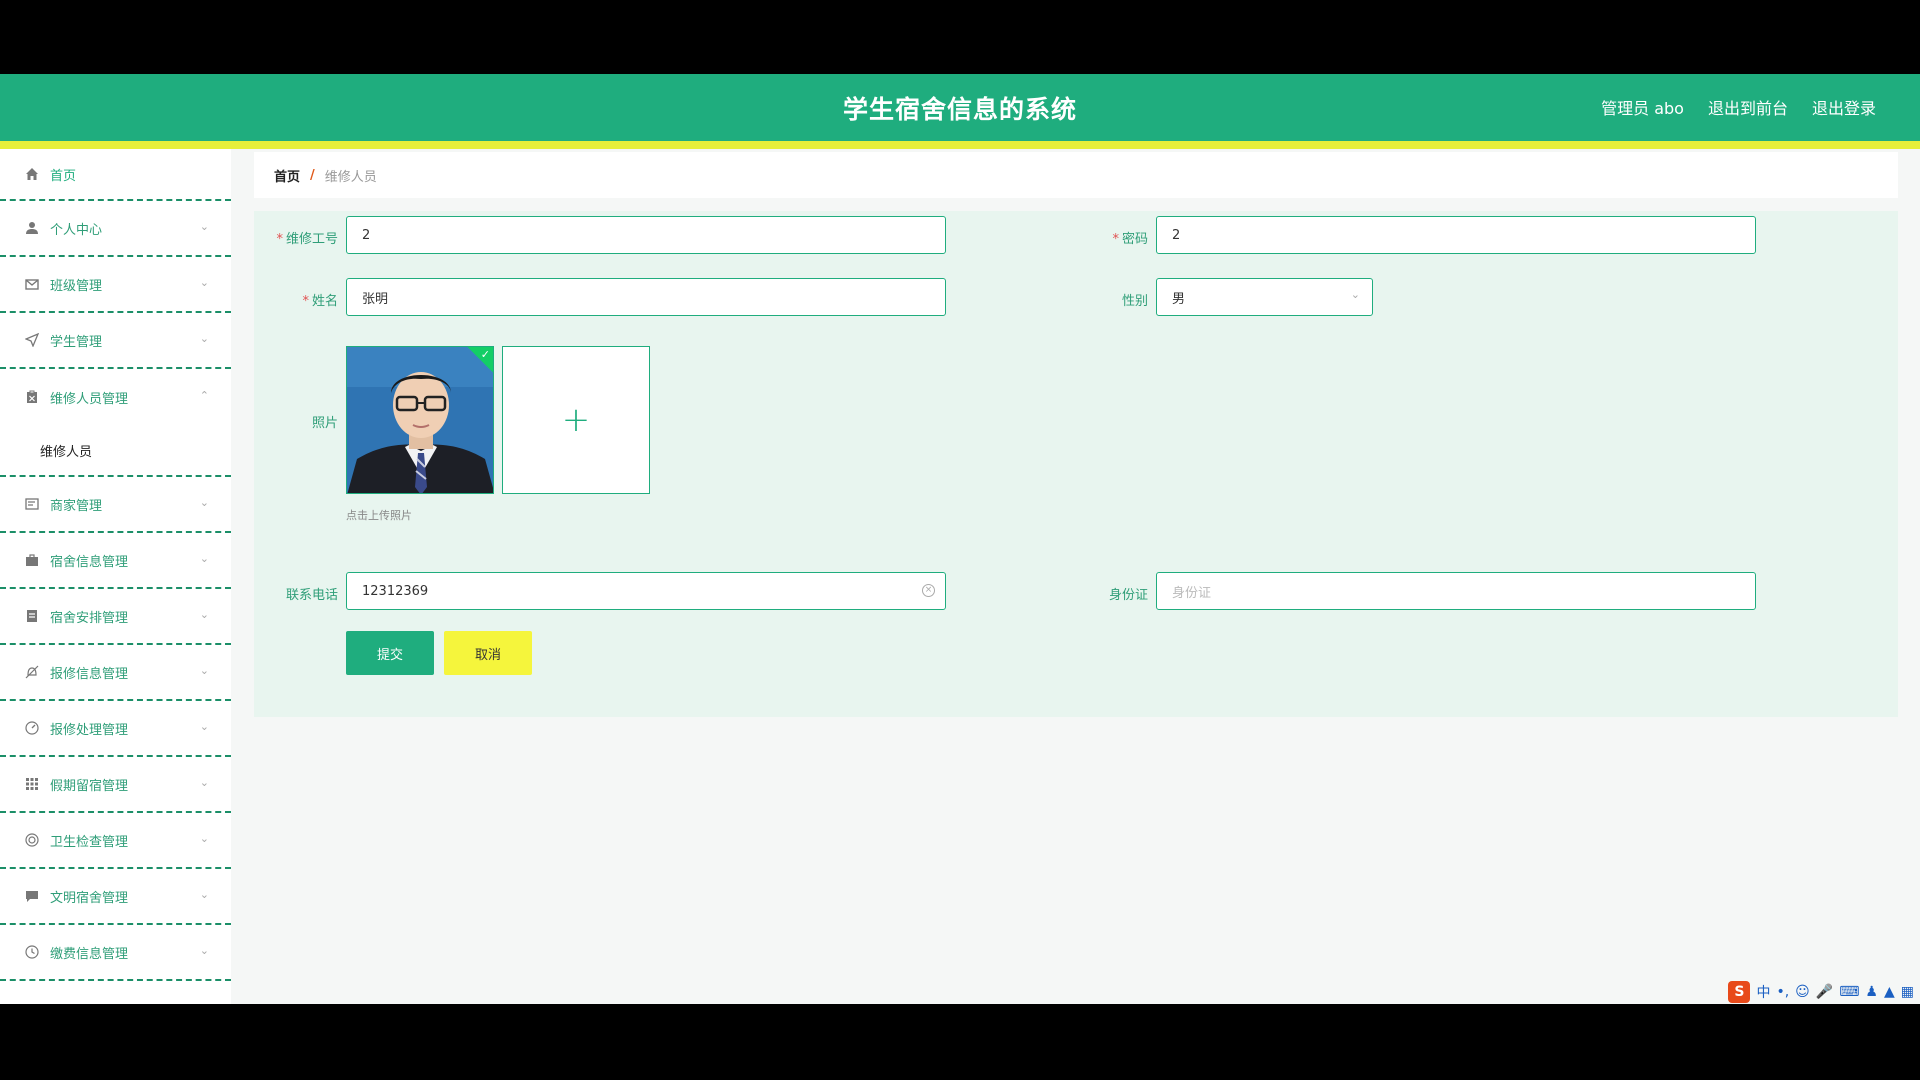 This screenshot has height=1080, width=1920. I want to click on phone-value: 12312369, so click(395, 591).